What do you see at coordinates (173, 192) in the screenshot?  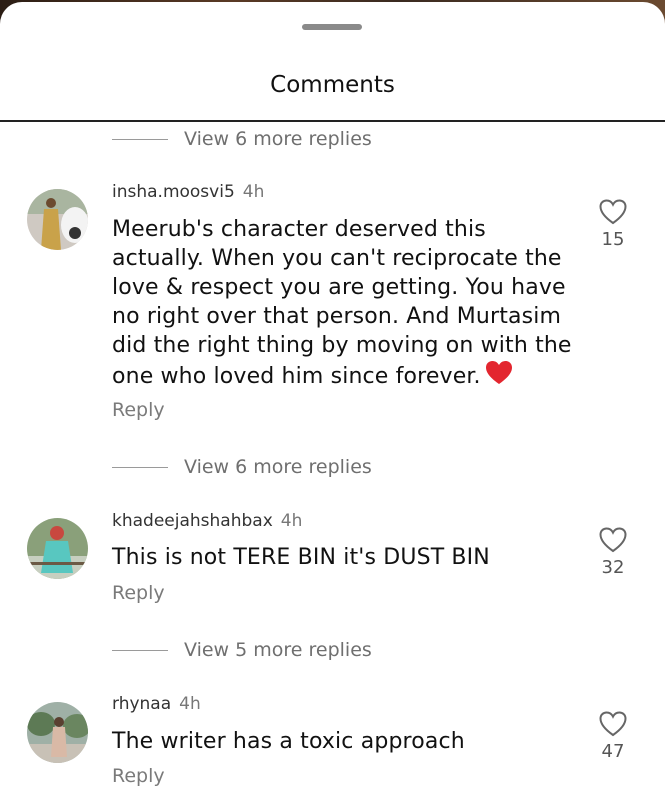 I see `comment-author: insha.moosvi5` at bounding box center [173, 192].